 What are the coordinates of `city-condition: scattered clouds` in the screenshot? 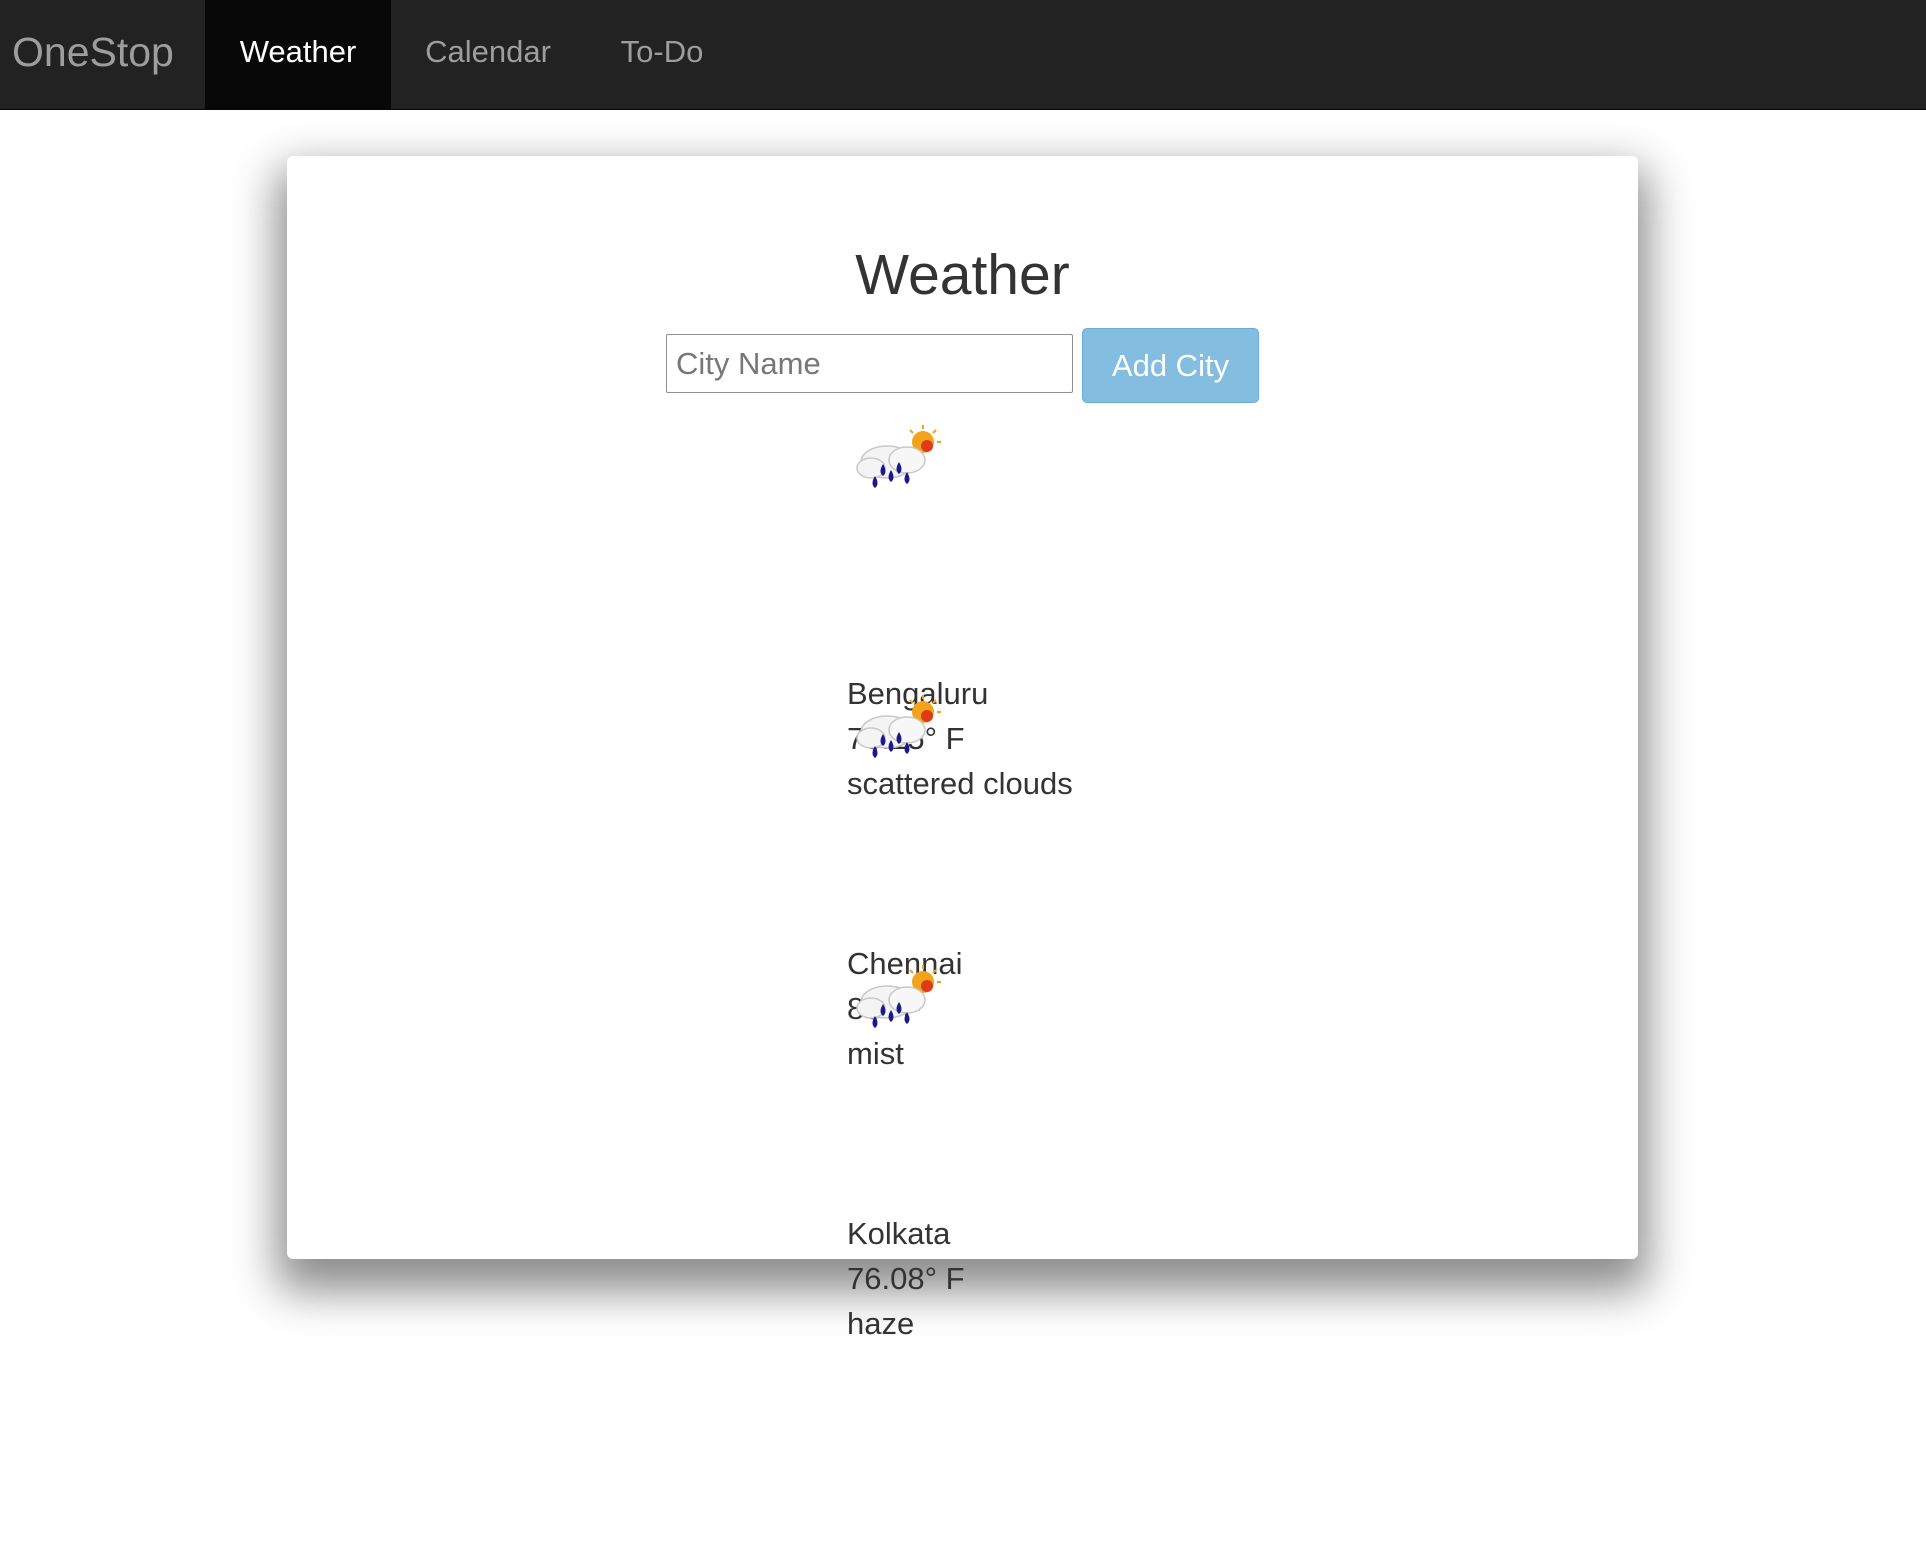 It's located at (960, 783).